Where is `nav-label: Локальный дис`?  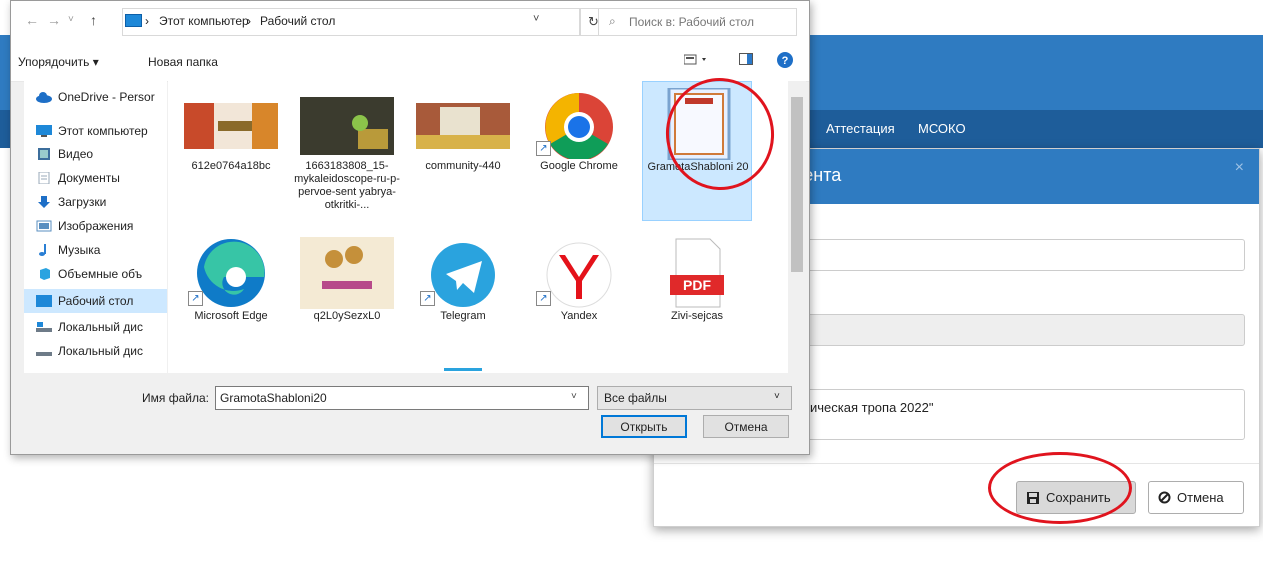
nav-label: Локальный дис is located at coordinates (100, 351).